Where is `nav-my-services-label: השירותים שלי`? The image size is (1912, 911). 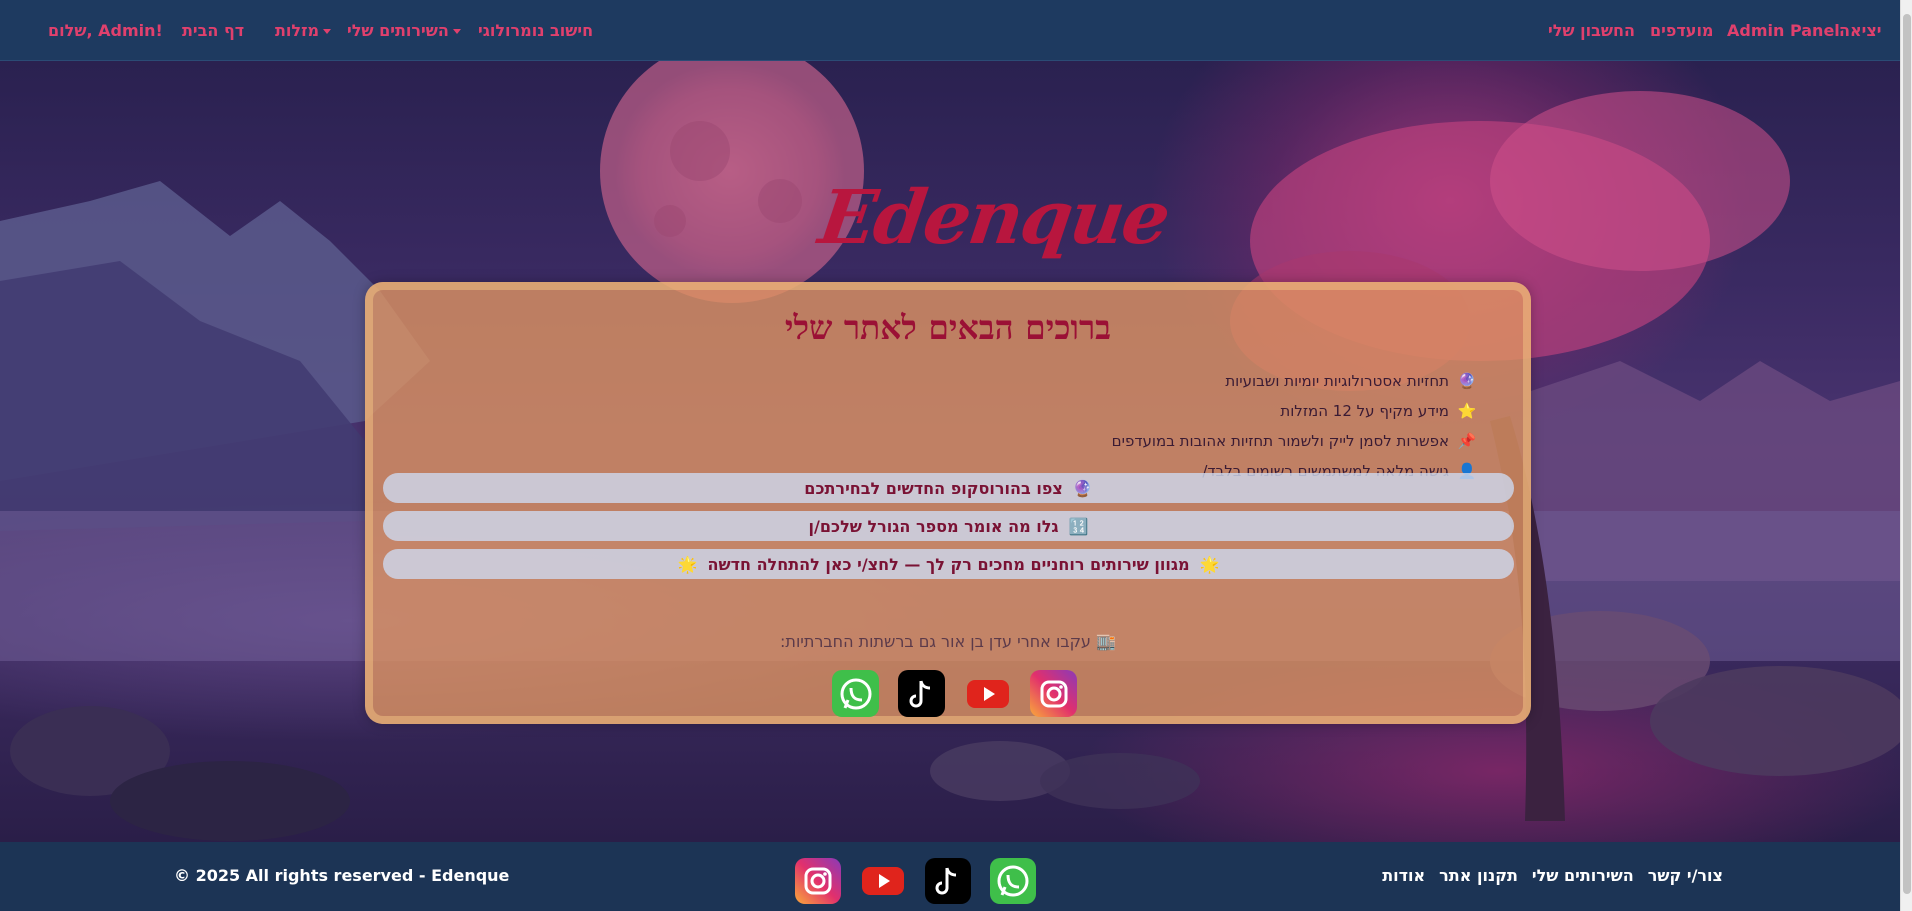
nav-my-services-label: השירותים שלי is located at coordinates (398, 30).